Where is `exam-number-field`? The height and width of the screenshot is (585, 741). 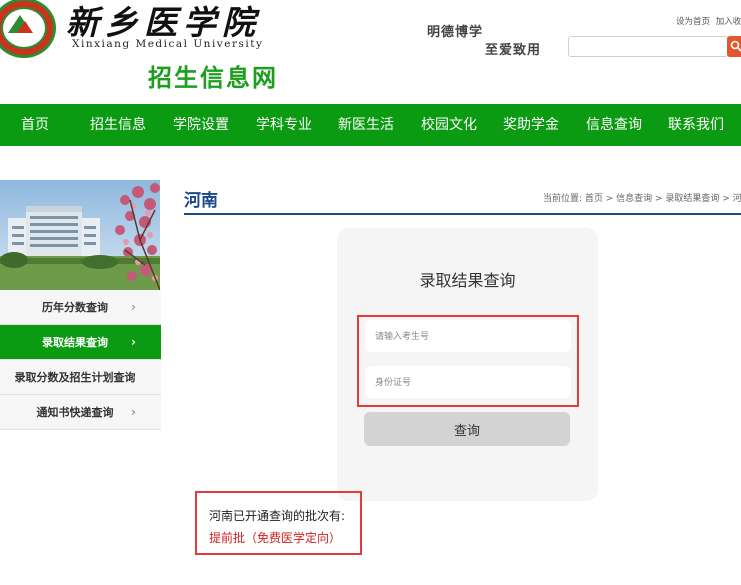 exam-number-field is located at coordinates (468, 336).